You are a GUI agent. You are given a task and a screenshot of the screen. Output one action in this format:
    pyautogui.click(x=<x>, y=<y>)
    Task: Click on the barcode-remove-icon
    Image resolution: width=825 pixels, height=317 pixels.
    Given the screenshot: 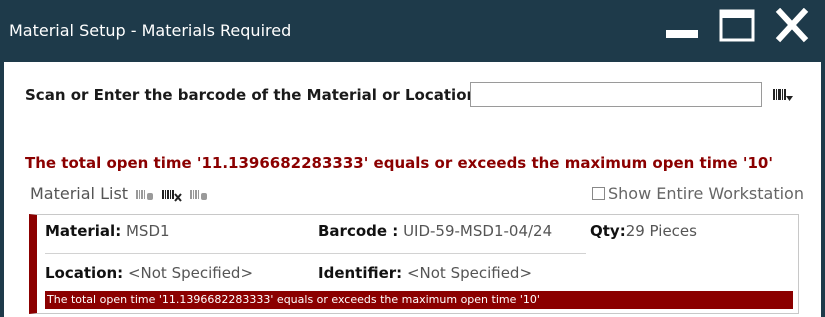 What is the action you would take?
    pyautogui.click(x=172, y=196)
    